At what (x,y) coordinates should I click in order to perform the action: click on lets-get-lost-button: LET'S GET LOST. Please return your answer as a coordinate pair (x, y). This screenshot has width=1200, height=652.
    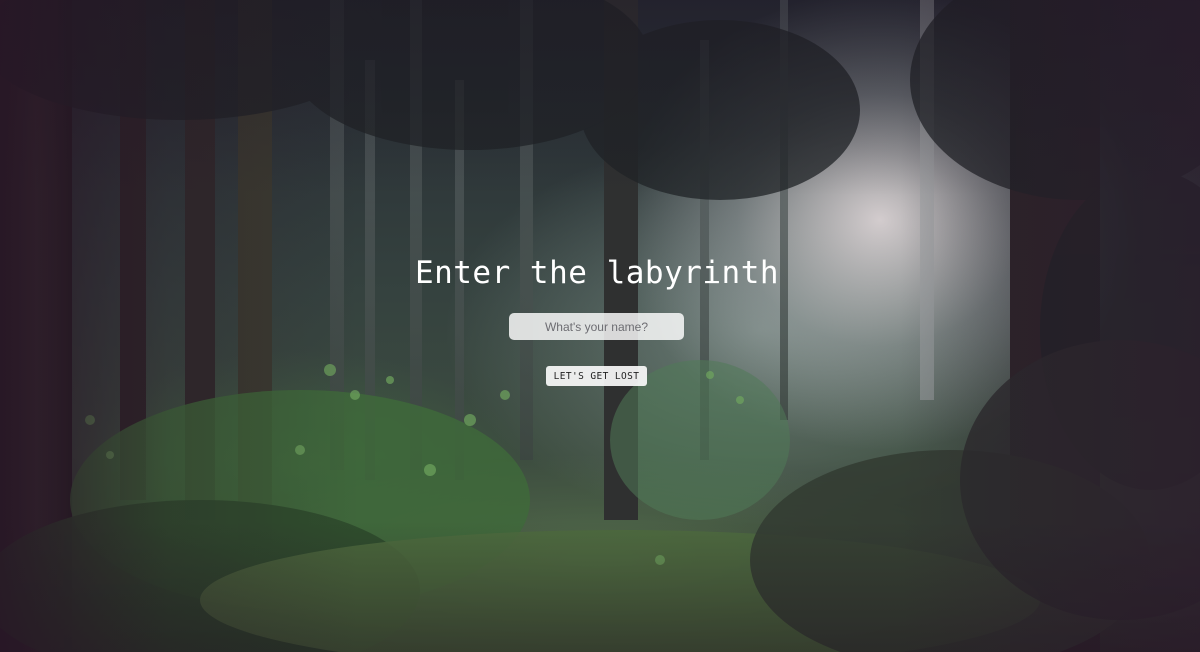
    Looking at the image, I should click on (596, 376).